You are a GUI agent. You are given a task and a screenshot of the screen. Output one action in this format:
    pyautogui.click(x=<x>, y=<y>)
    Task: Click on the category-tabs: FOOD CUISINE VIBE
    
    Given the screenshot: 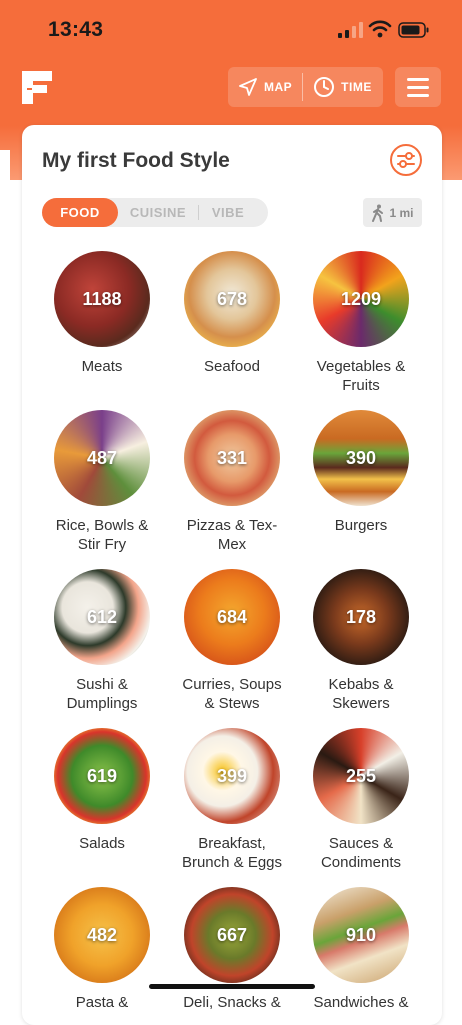 What is the action you would take?
    pyautogui.click(x=155, y=212)
    